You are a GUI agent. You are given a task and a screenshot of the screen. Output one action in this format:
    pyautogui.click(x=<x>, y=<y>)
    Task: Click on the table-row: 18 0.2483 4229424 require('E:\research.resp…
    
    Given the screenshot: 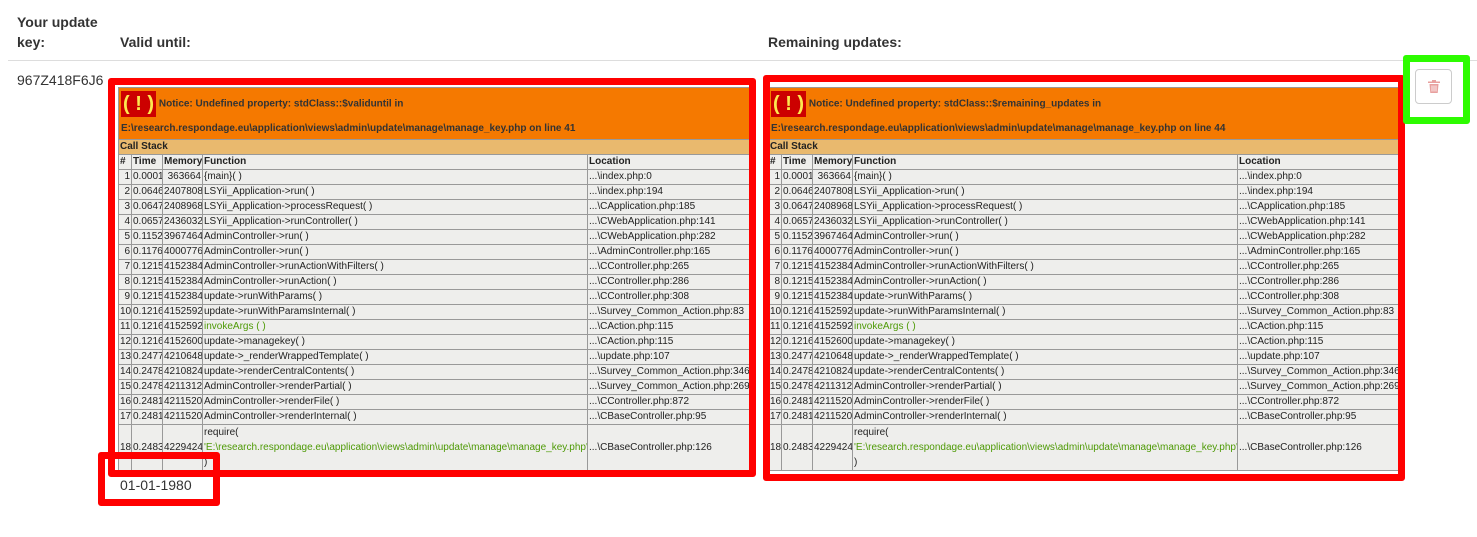 What is the action you would take?
    pyautogui.click(x=1083, y=447)
    